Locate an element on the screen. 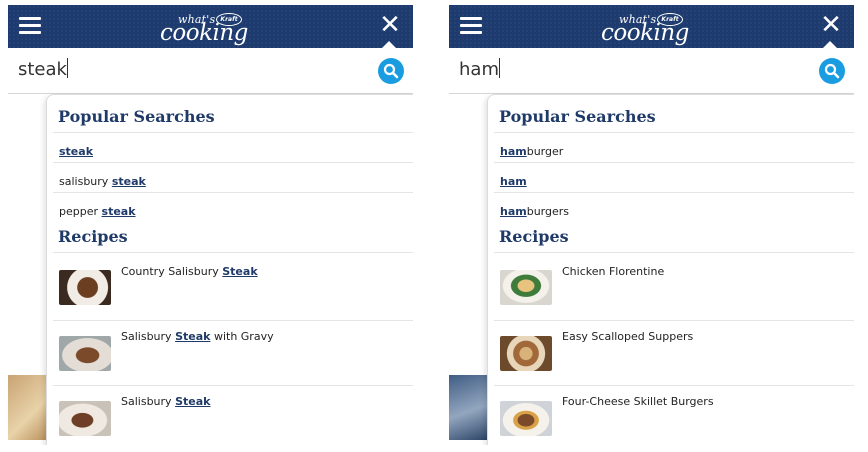 This screenshot has height=452, width=868. suggestion-item: steak is located at coordinates (76, 151).